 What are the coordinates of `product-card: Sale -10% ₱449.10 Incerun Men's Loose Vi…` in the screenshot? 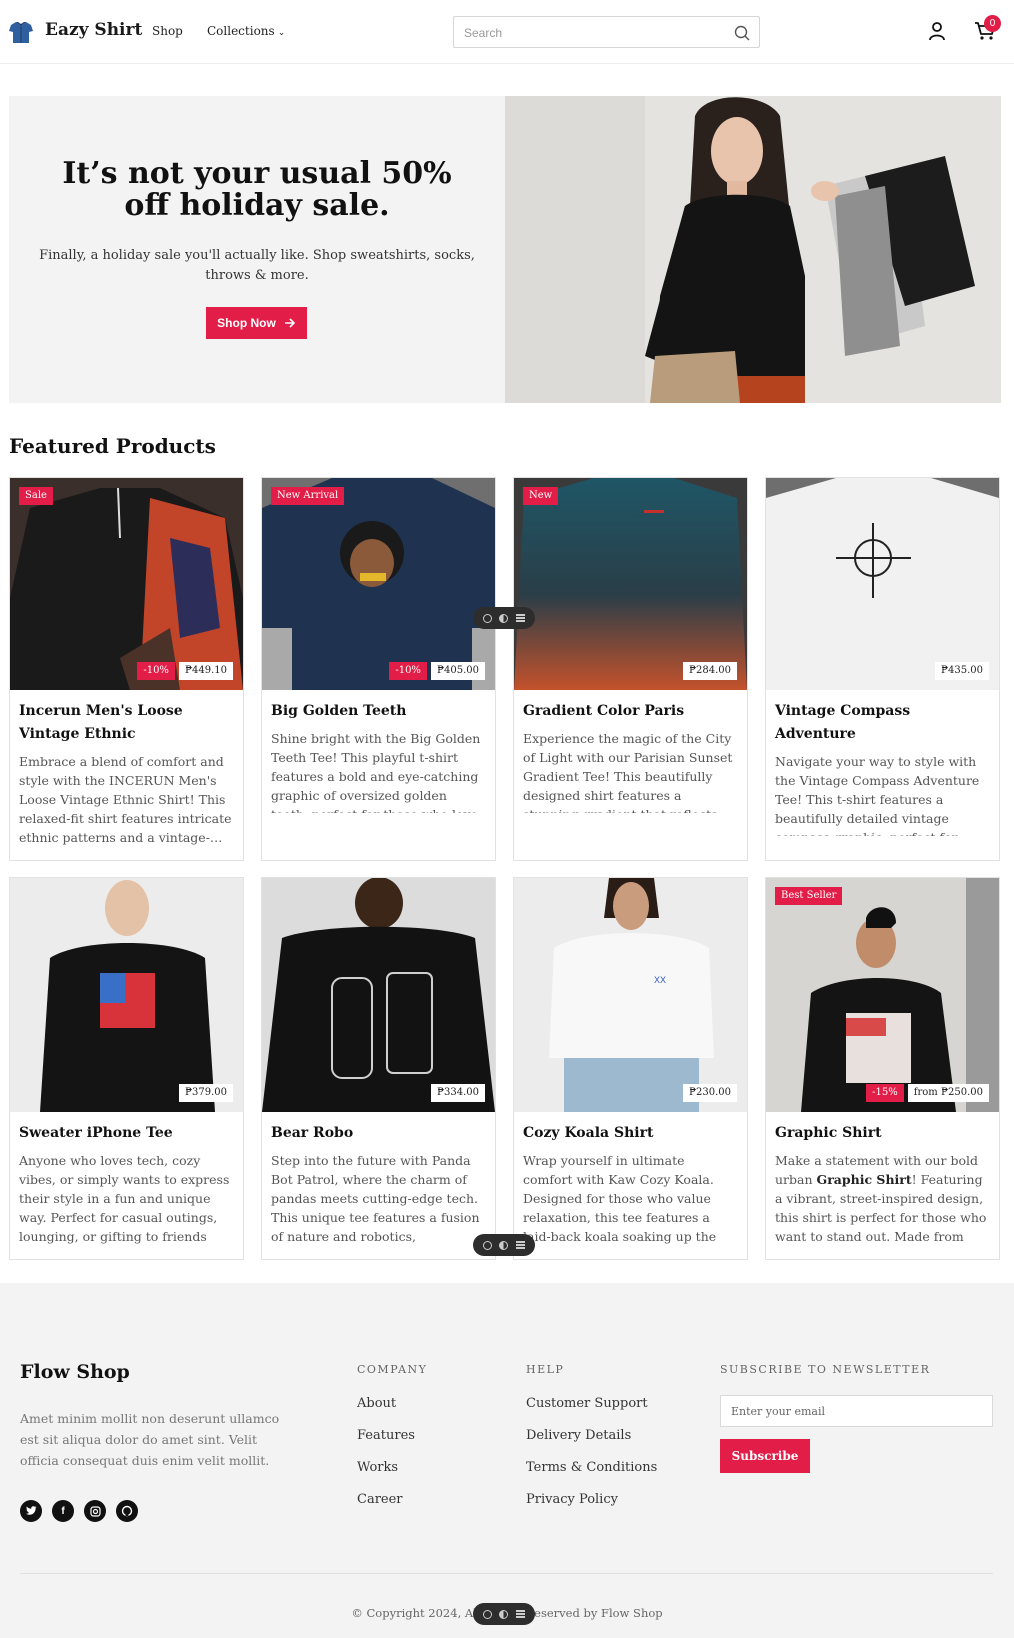 It's located at (126, 669).